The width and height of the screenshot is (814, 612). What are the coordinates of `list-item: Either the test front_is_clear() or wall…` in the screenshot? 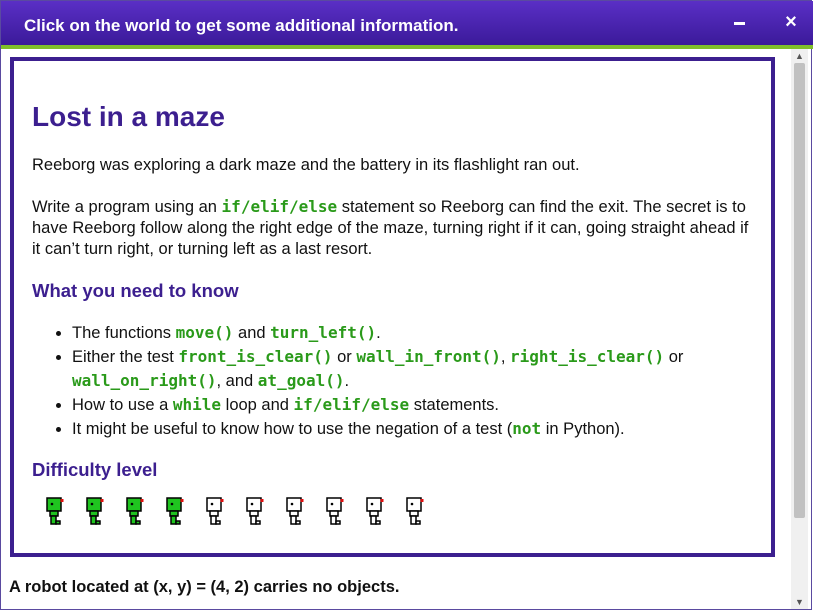 It's located at (412, 369).